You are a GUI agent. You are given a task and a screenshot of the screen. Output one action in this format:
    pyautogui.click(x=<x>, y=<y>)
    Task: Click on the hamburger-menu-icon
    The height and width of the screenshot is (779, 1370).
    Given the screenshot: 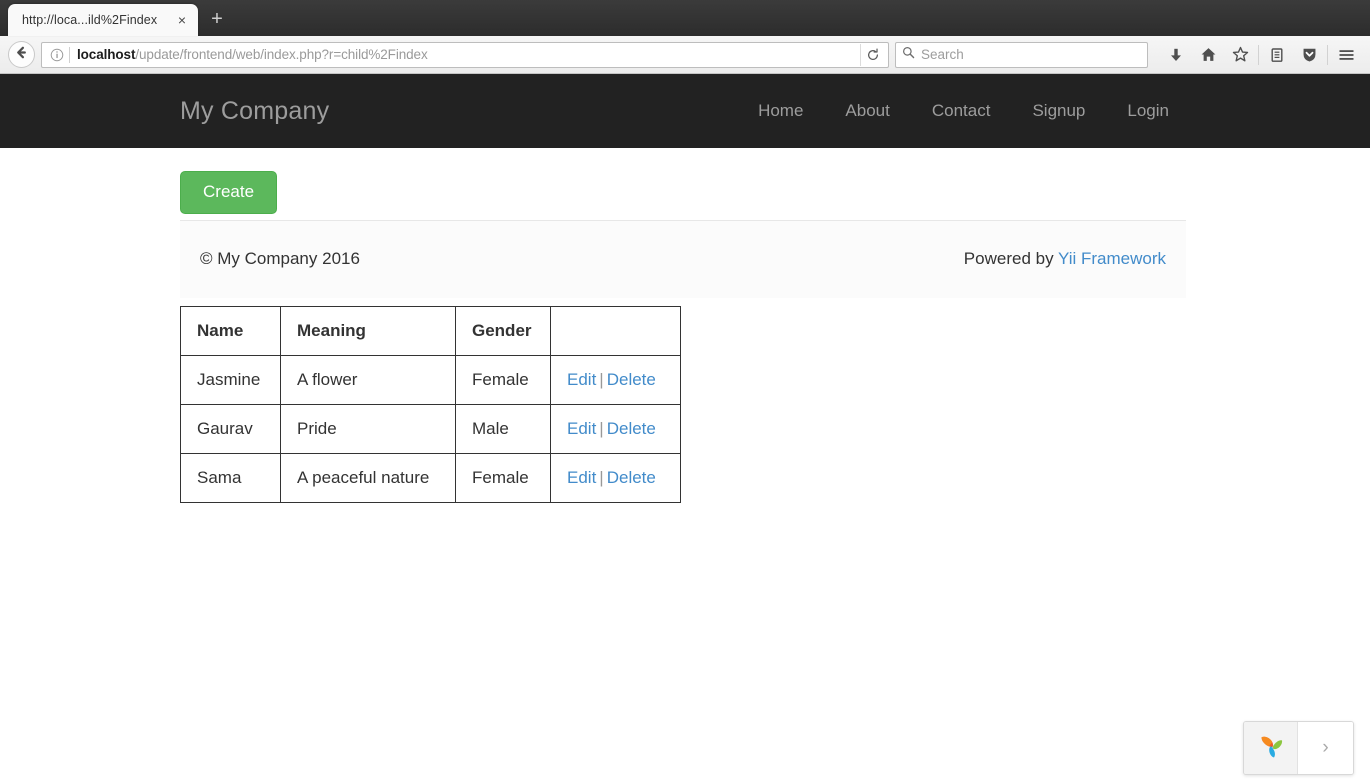 What is the action you would take?
    pyautogui.click(x=1346, y=55)
    